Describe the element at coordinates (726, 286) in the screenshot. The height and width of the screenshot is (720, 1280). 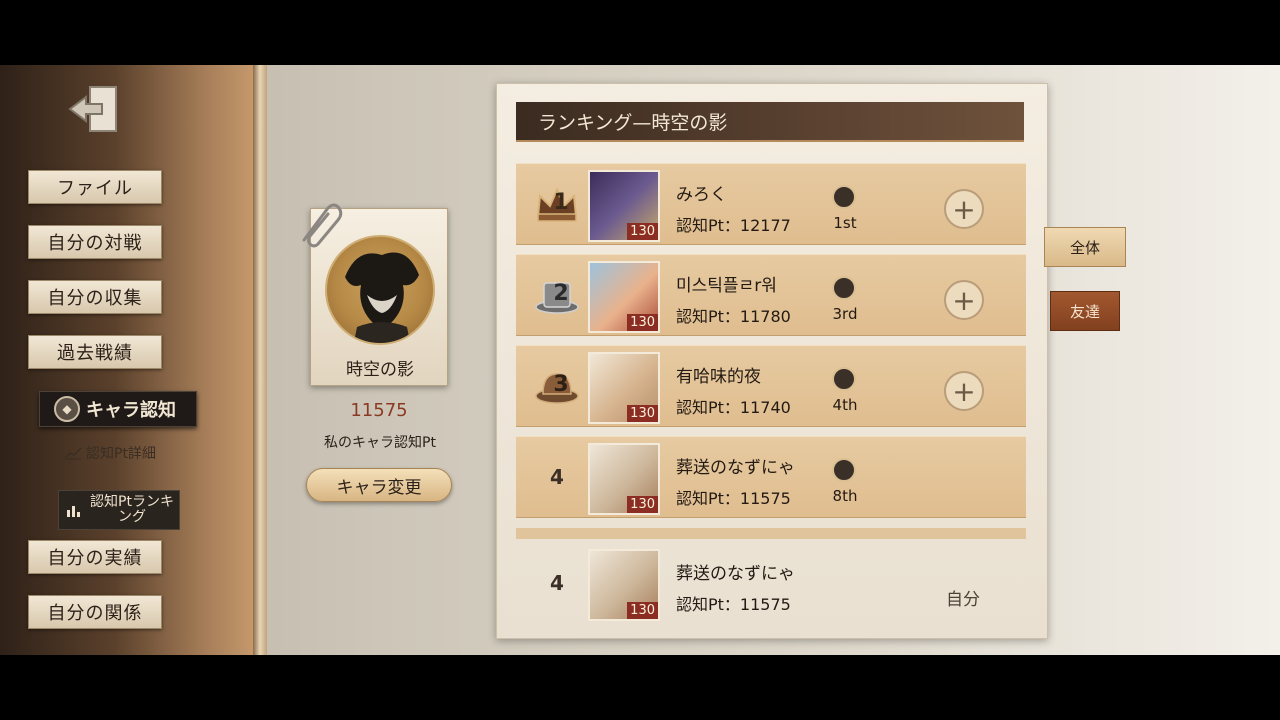
I see `player-name: 미스틱플ㄹr워` at that location.